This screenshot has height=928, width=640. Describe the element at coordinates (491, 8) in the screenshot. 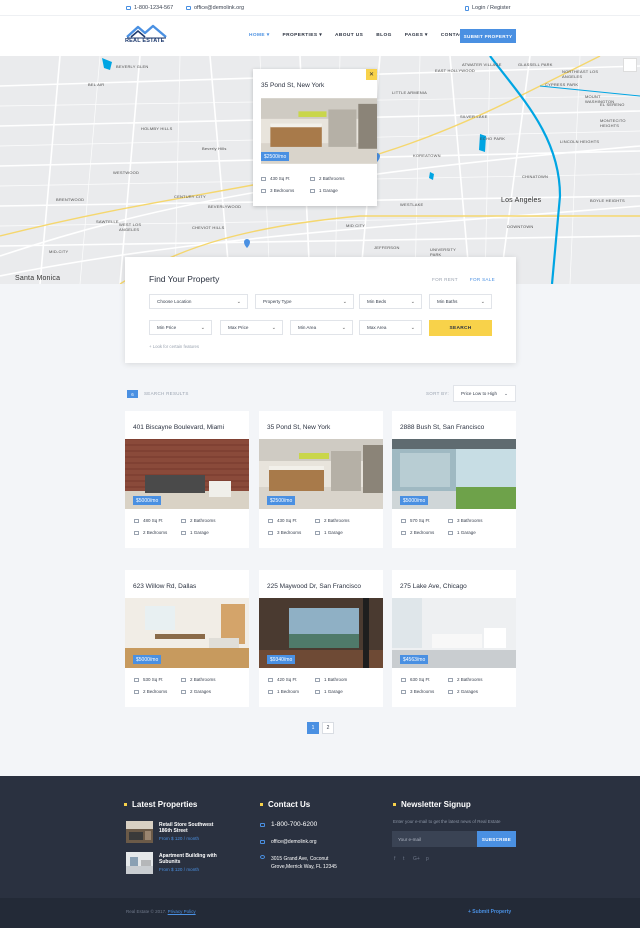

I see `login-text: Login / Register` at that location.